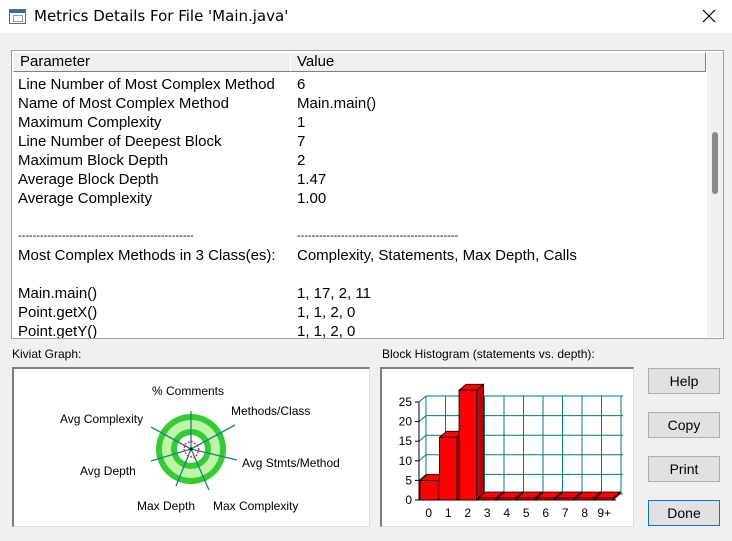  What do you see at coordinates (684, 469) in the screenshot?
I see `print-button: Print` at bounding box center [684, 469].